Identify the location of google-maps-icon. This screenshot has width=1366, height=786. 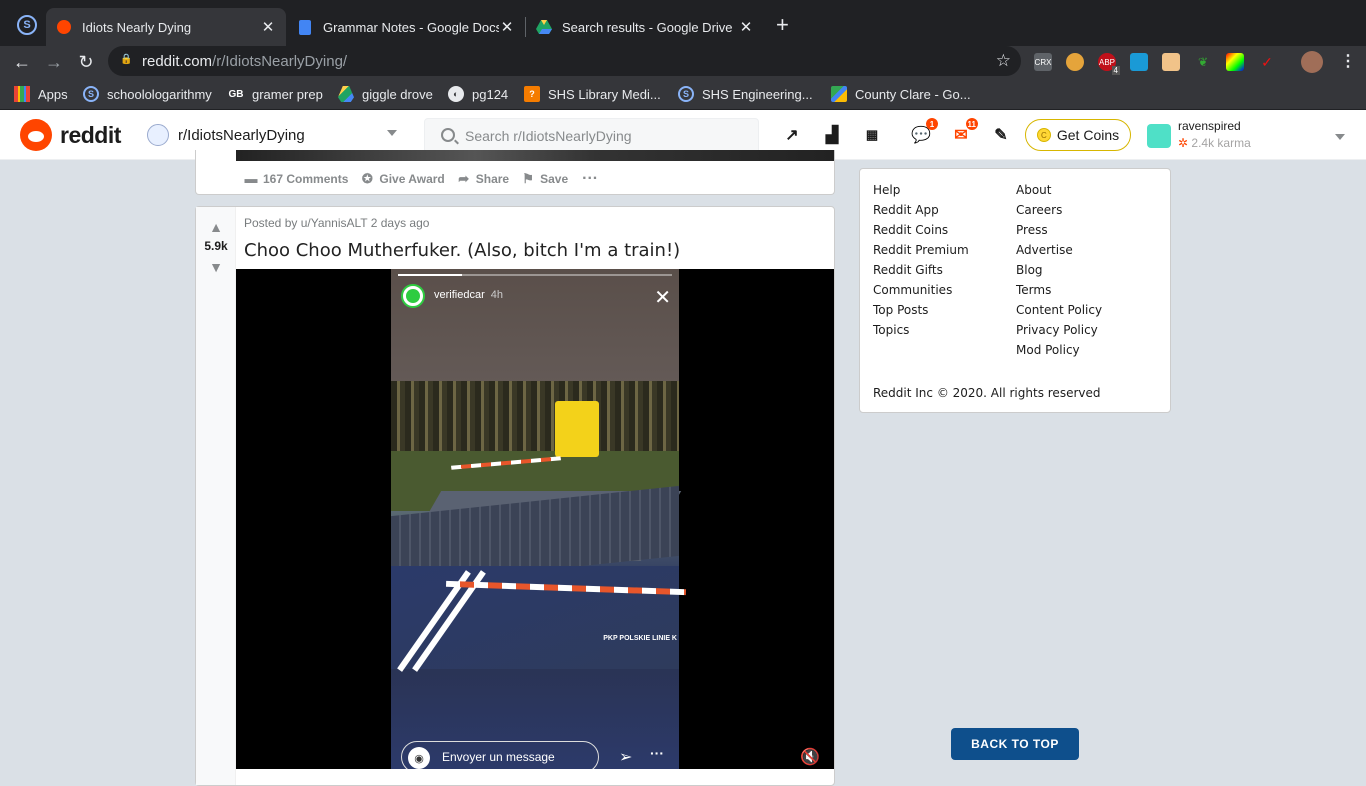
(839, 94).